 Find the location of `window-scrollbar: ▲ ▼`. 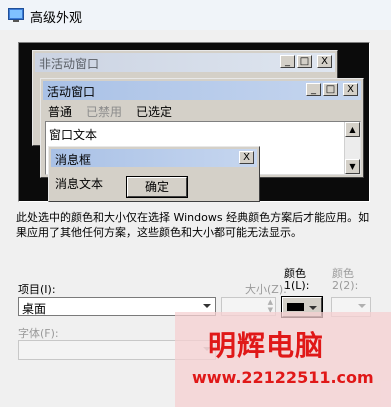

window-scrollbar: ▲ ▼ is located at coordinates (352, 148).